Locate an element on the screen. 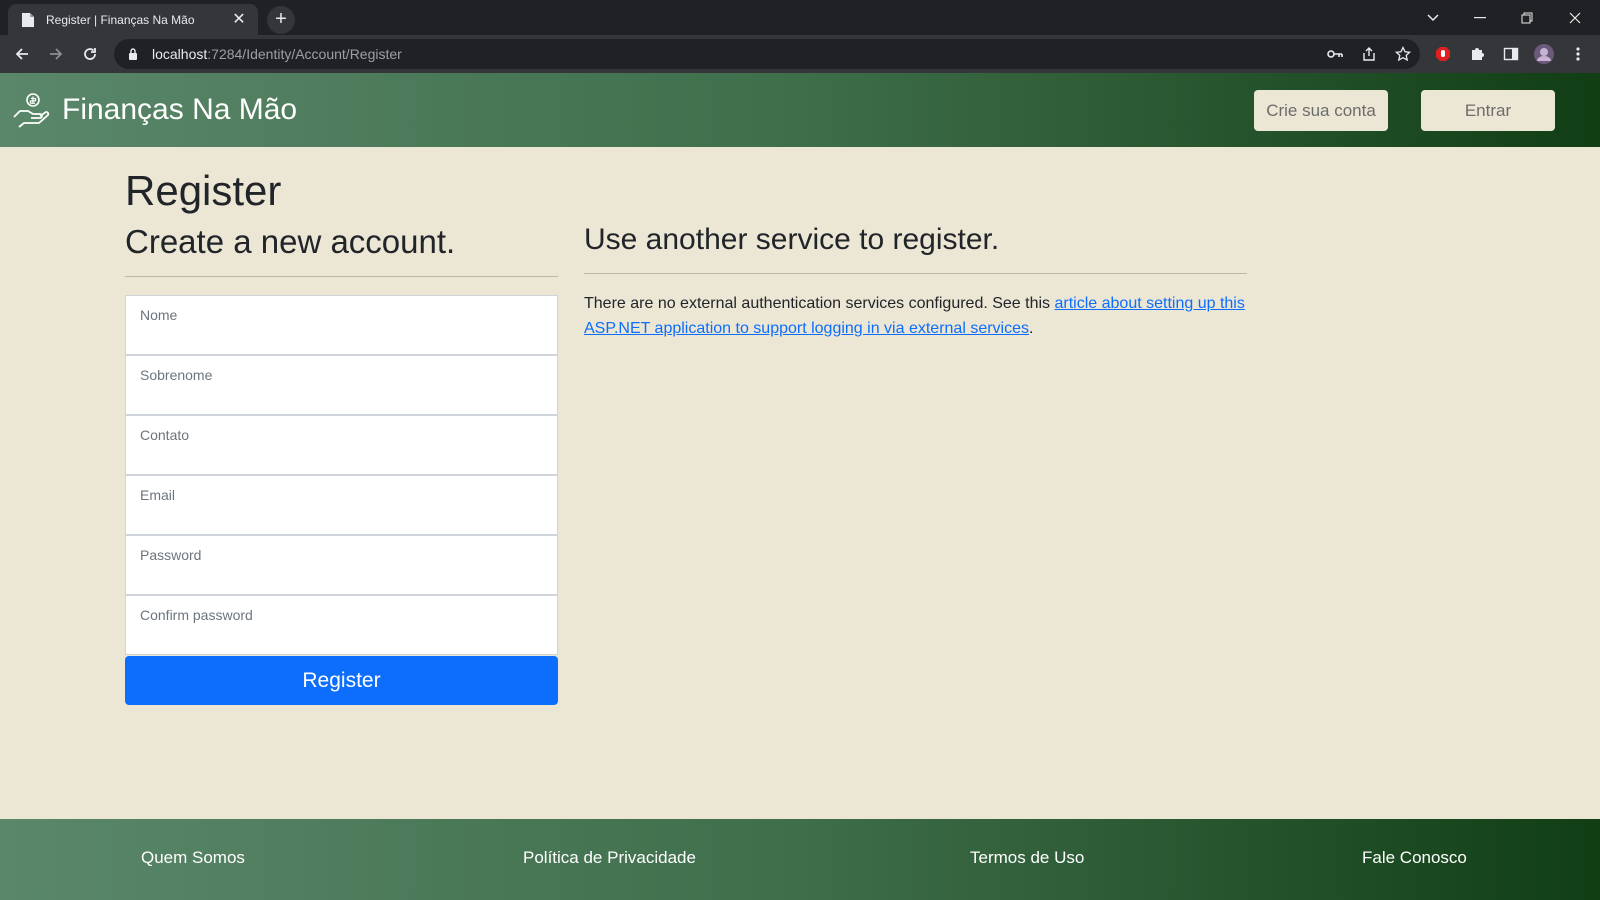 This screenshot has height=900, width=1600. login-button: Entrar is located at coordinates (1488, 110).